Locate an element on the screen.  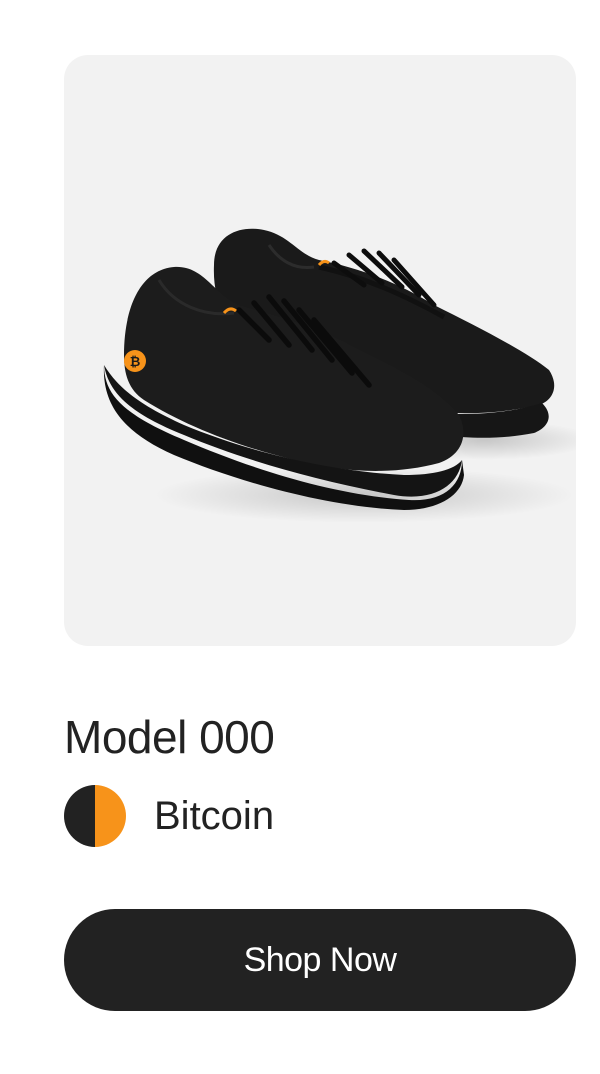
color-label: Bitcoin is located at coordinates (214, 816).